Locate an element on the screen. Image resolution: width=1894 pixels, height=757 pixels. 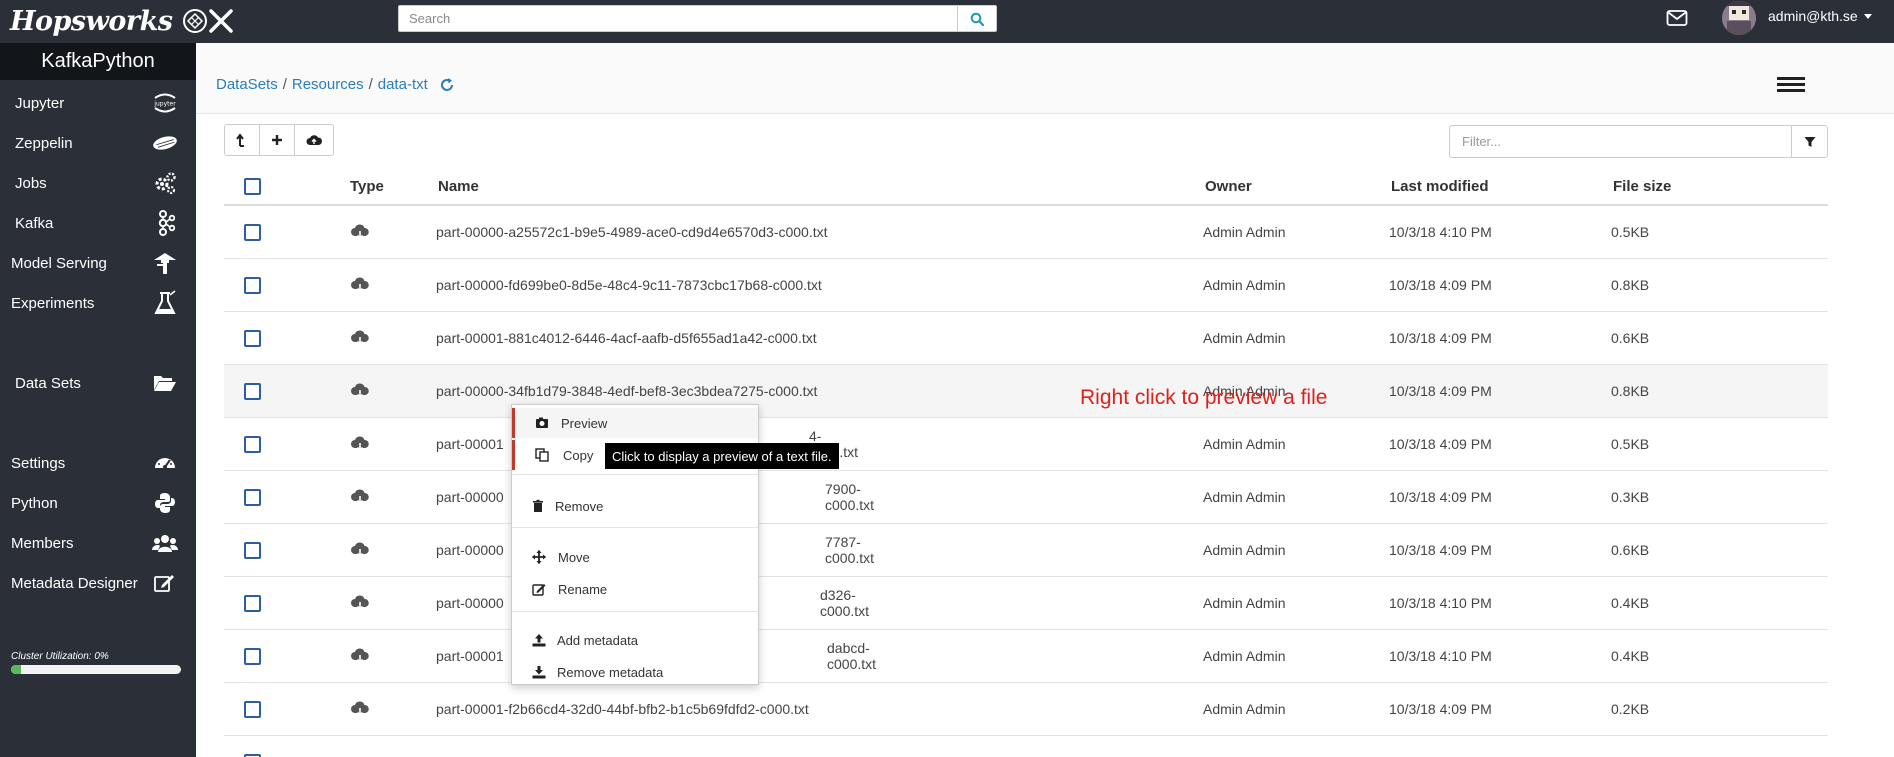
sidebar-item-model-serving: Model Serving is located at coordinates (98, 263).